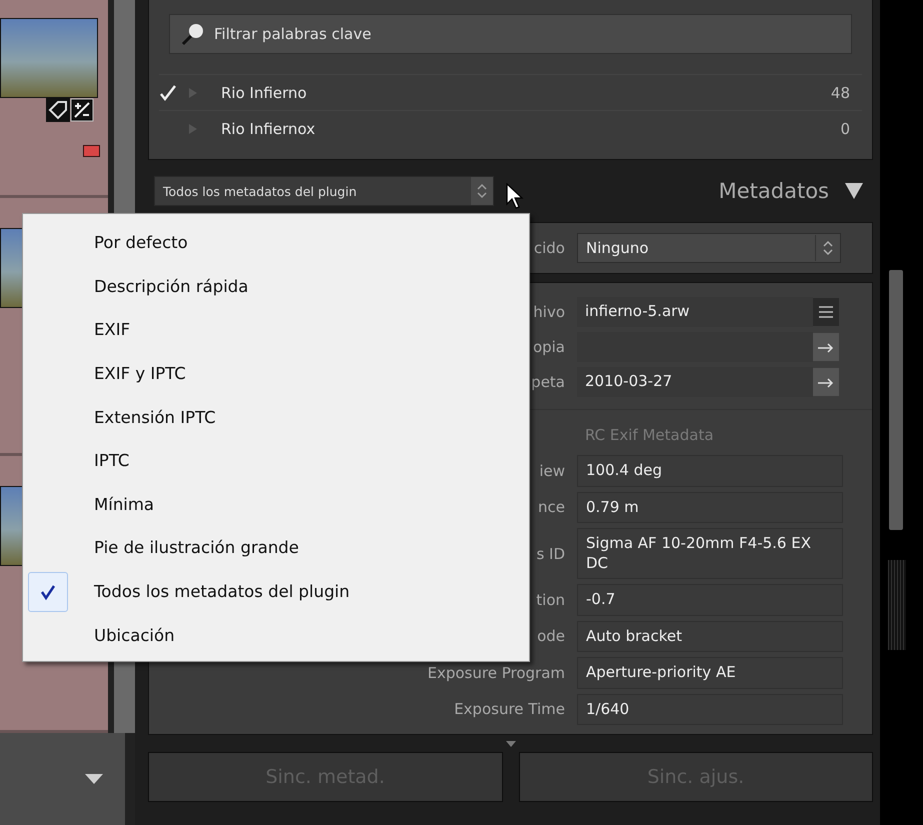  I want to click on value-field: 0.79 m, so click(710, 507).